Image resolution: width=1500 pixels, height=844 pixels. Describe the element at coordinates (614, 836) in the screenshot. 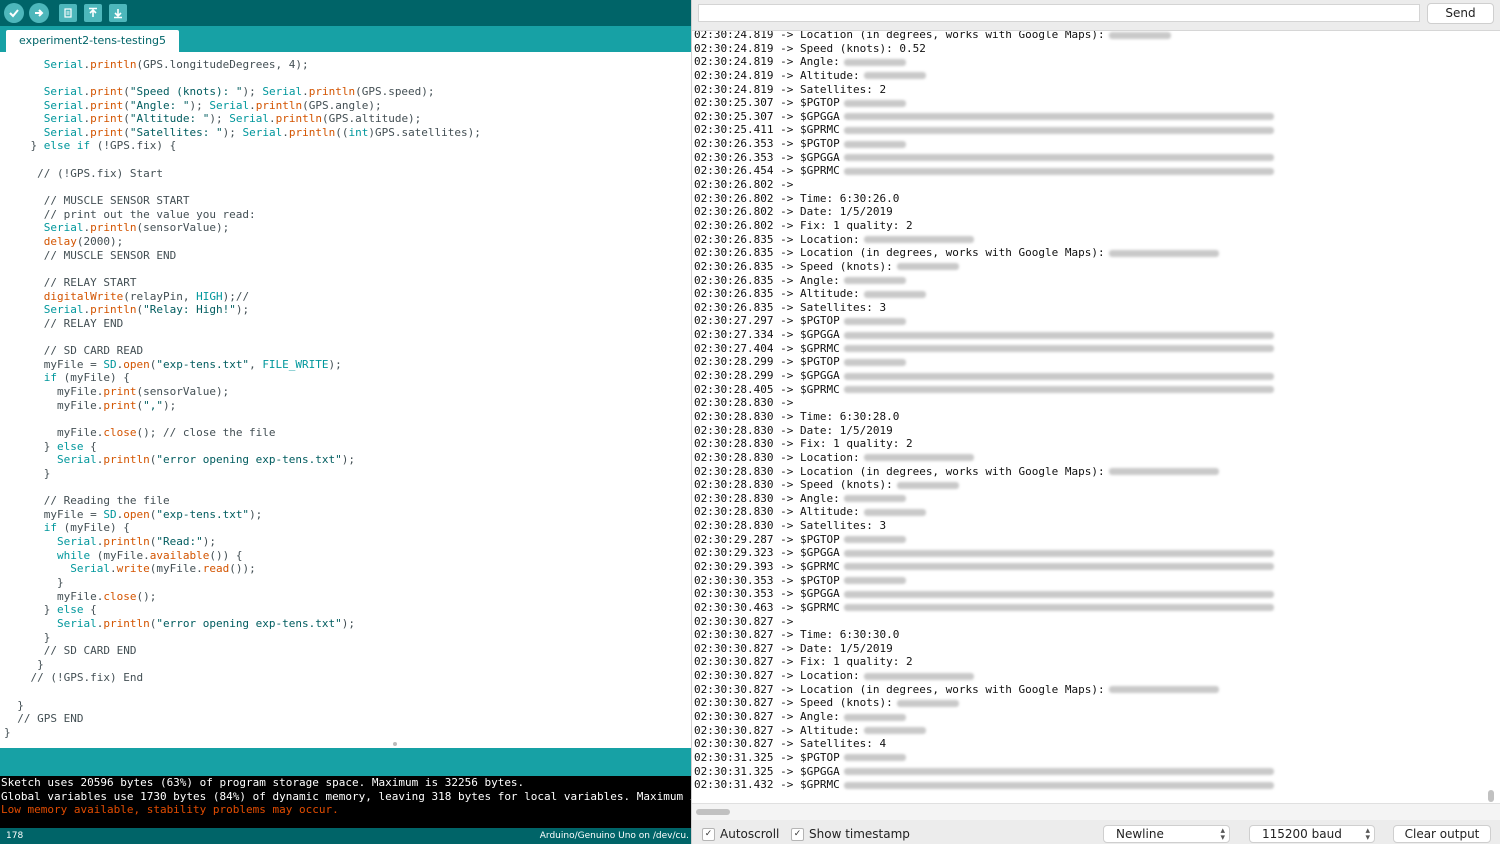

I see `board-info: Arduino/Genuino Uno on /dev/cu.` at that location.